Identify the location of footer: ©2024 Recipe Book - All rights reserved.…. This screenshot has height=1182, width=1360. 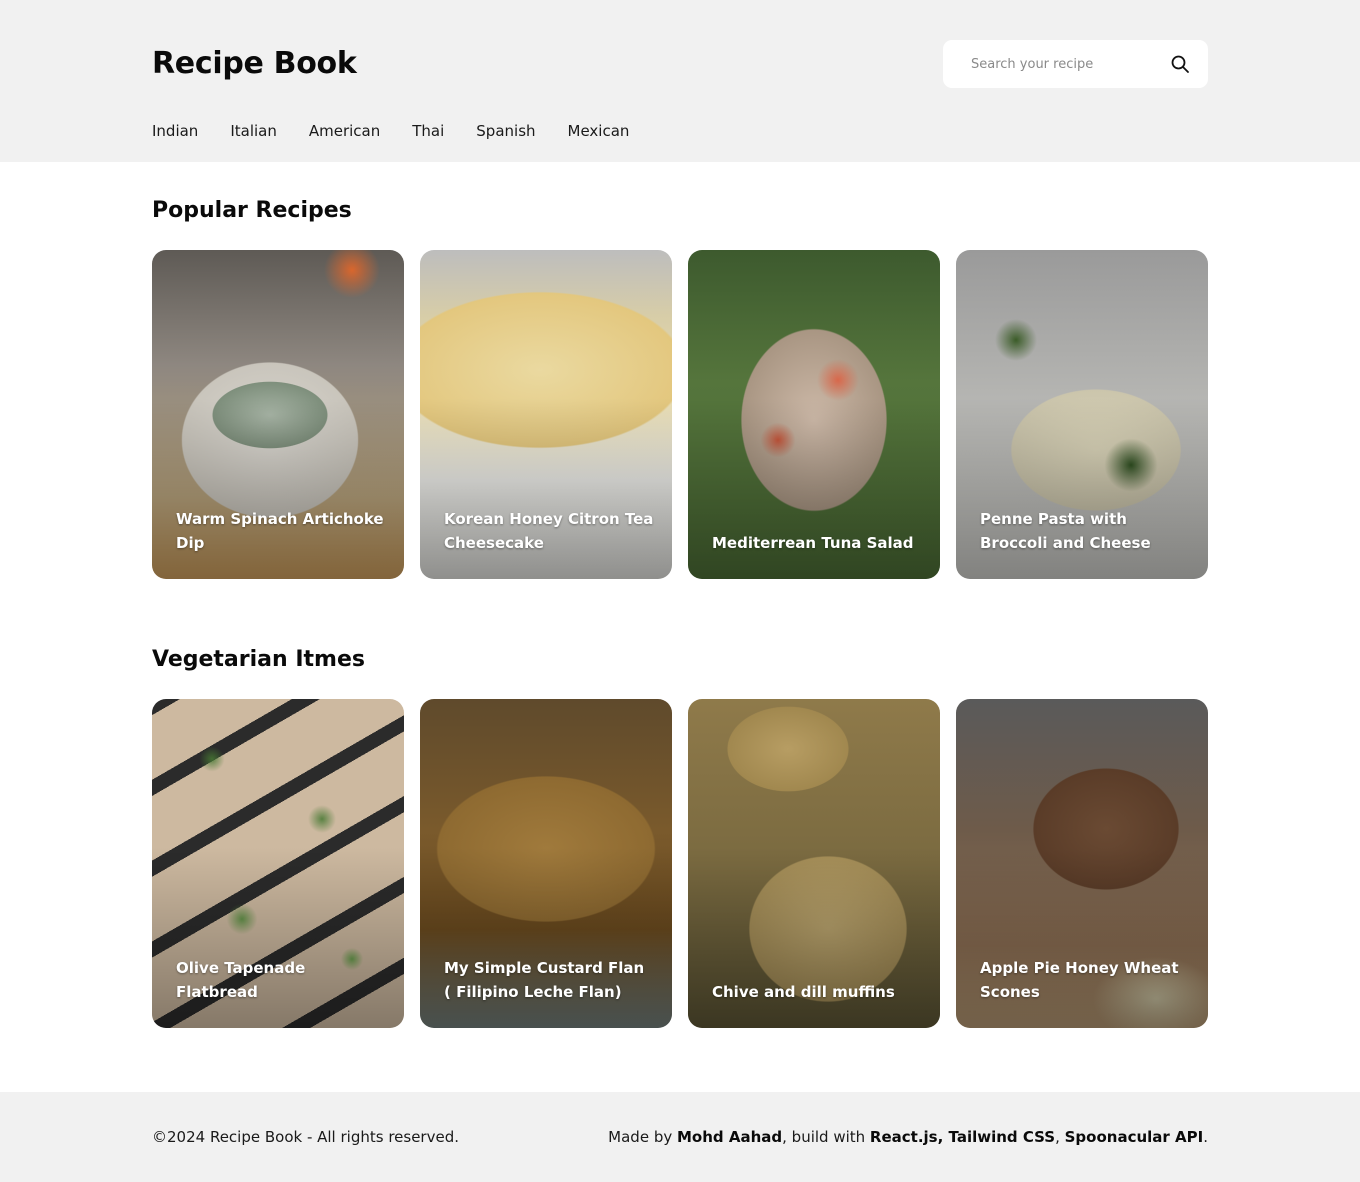
(680, 1137).